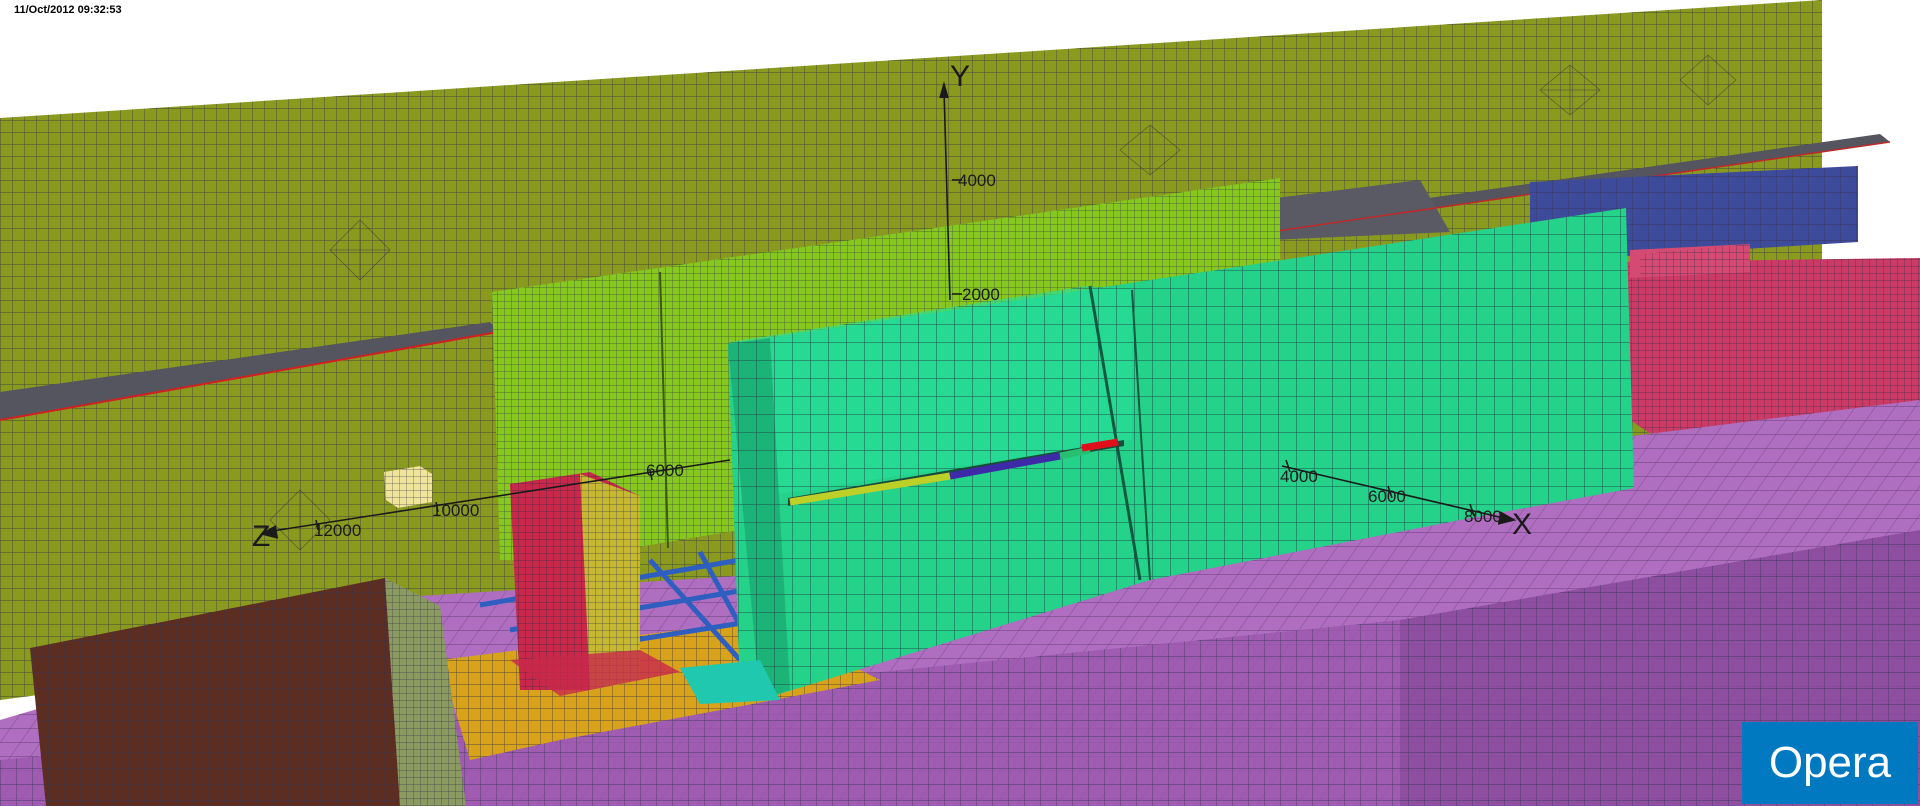 This screenshot has width=1920, height=806. What do you see at coordinates (1387, 496) in the screenshot?
I see `x-tick-label: 6000` at bounding box center [1387, 496].